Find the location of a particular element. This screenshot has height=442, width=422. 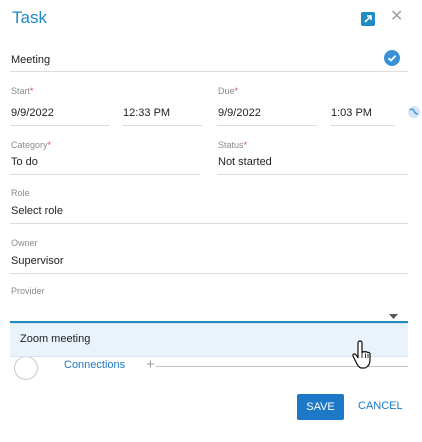

subject-underline is located at coordinates (209, 71).